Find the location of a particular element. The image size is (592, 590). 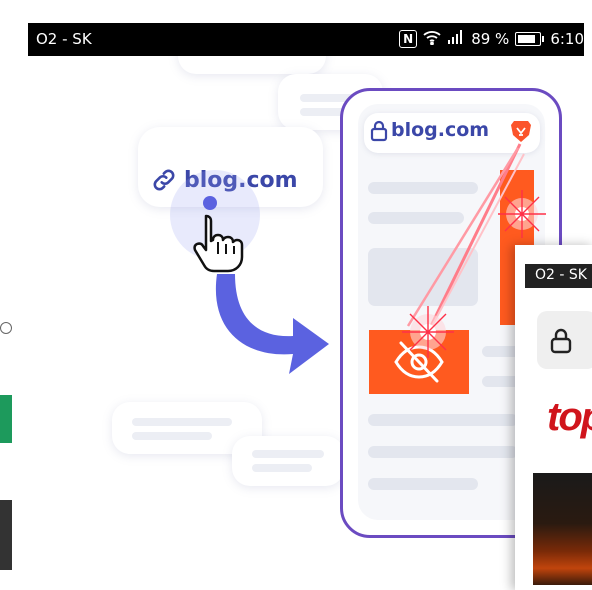

click-dot is located at coordinates (210, 203).